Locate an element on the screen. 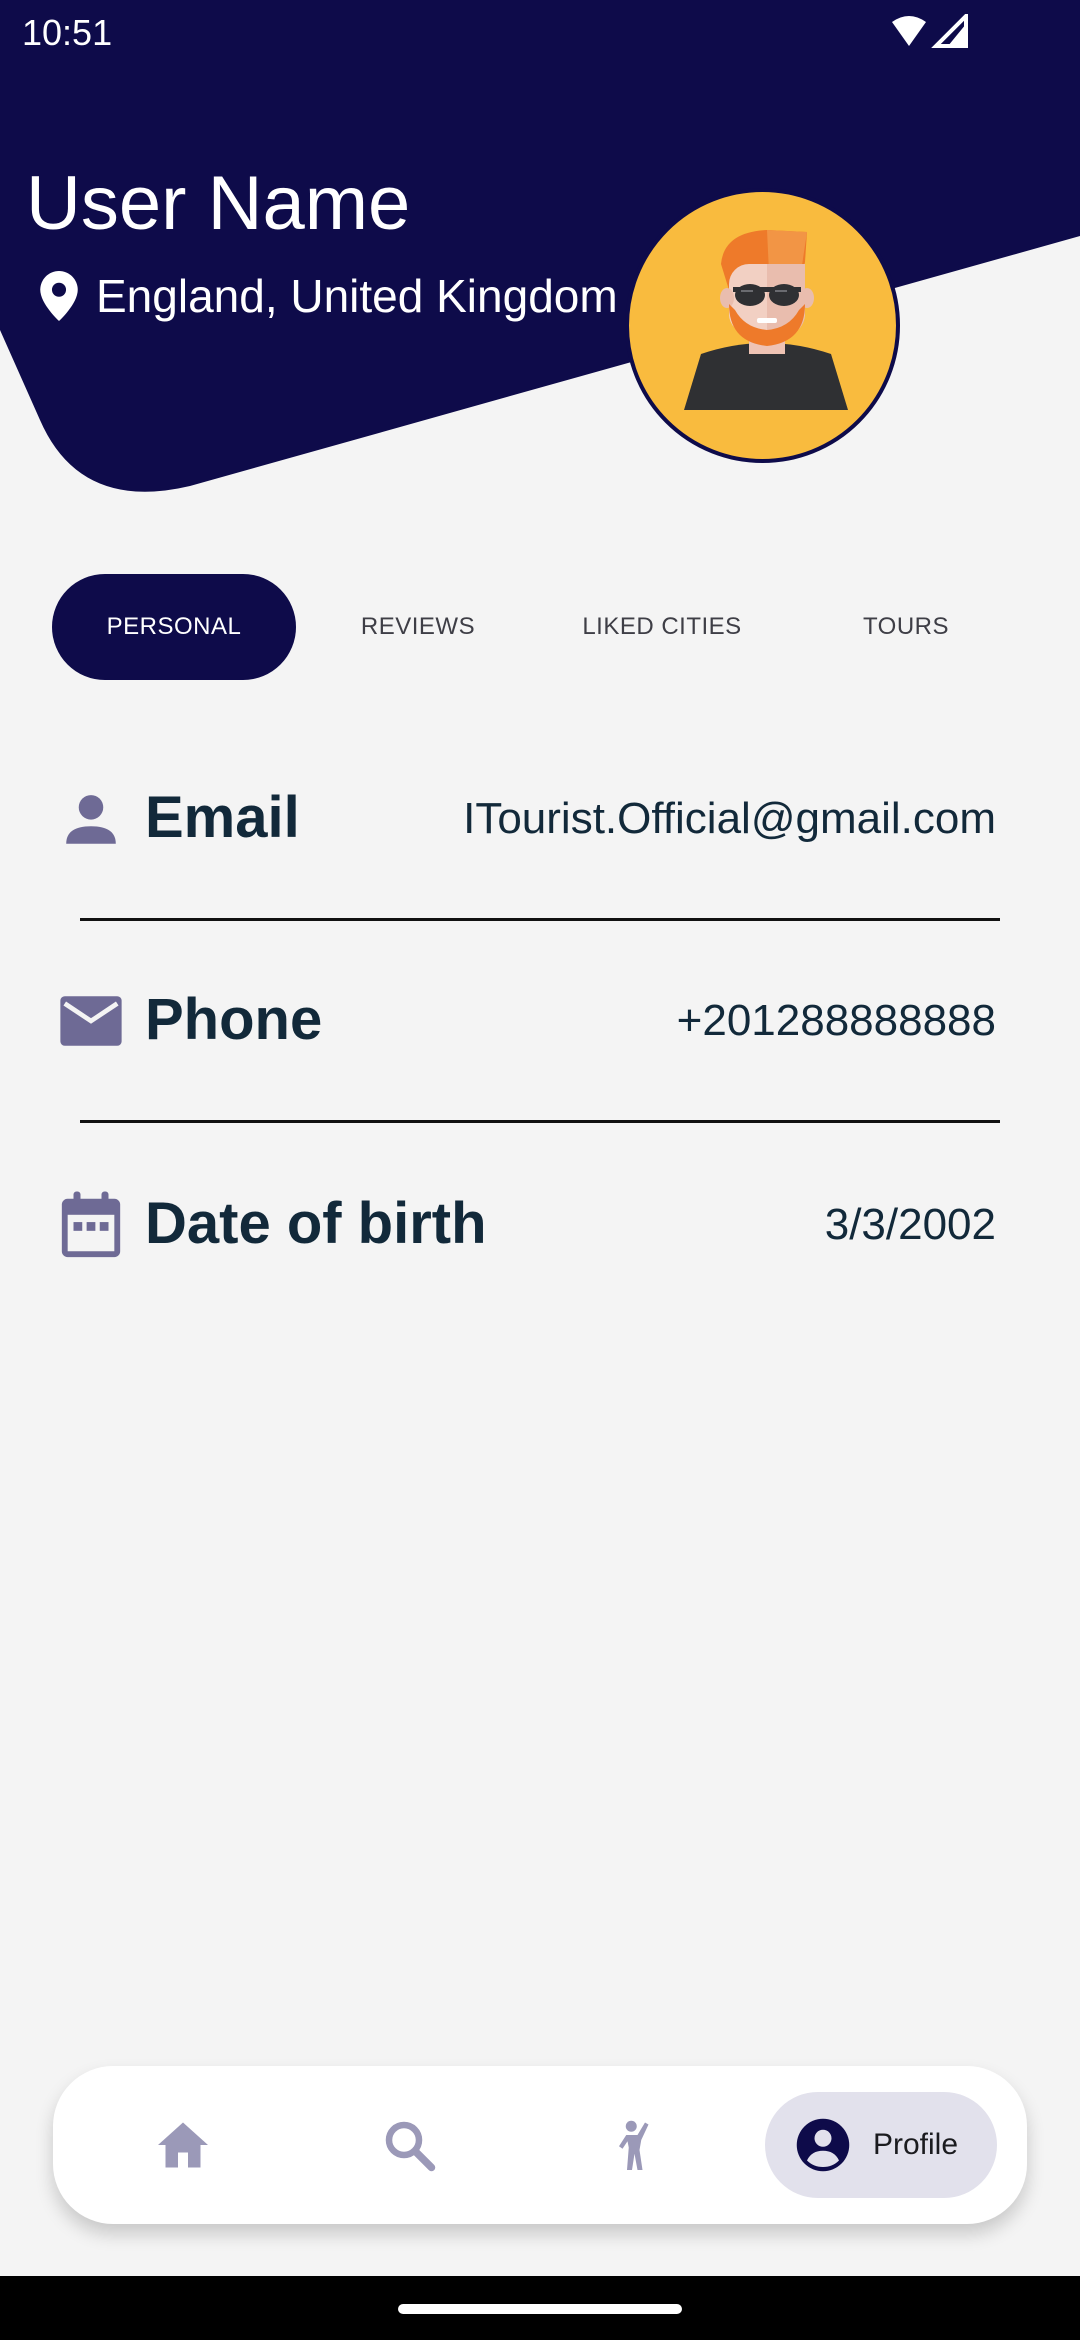 This screenshot has width=1080, height=2340. location-text: England, United Kingdom is located at coordinates (357, 296).